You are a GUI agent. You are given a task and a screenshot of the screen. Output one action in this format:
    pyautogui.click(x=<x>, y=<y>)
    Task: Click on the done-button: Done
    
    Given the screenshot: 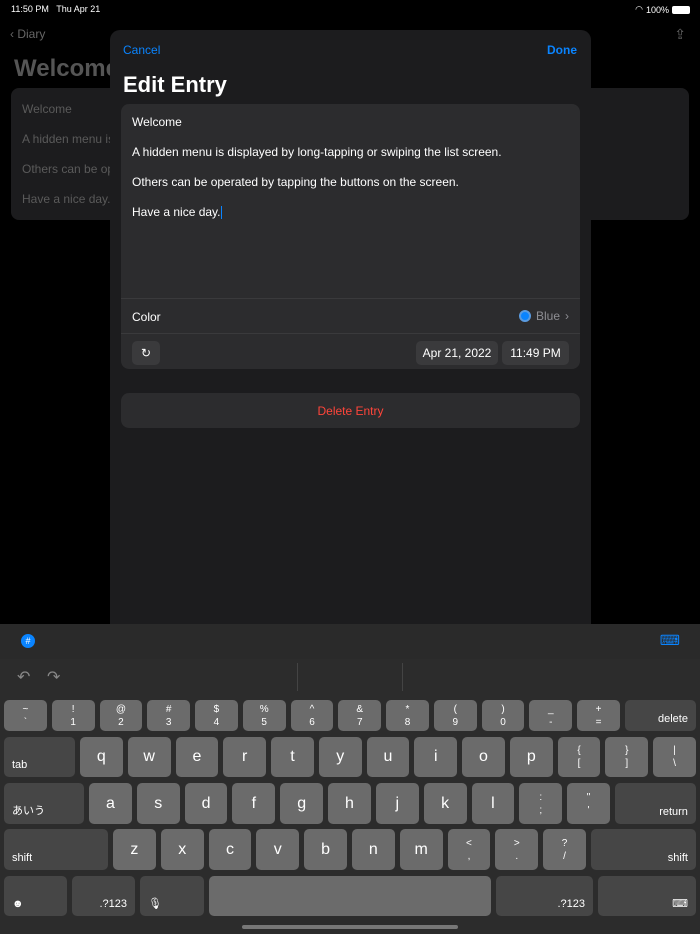 What is the action you would take?
    pyautogui.click(x=562, y=50)
    